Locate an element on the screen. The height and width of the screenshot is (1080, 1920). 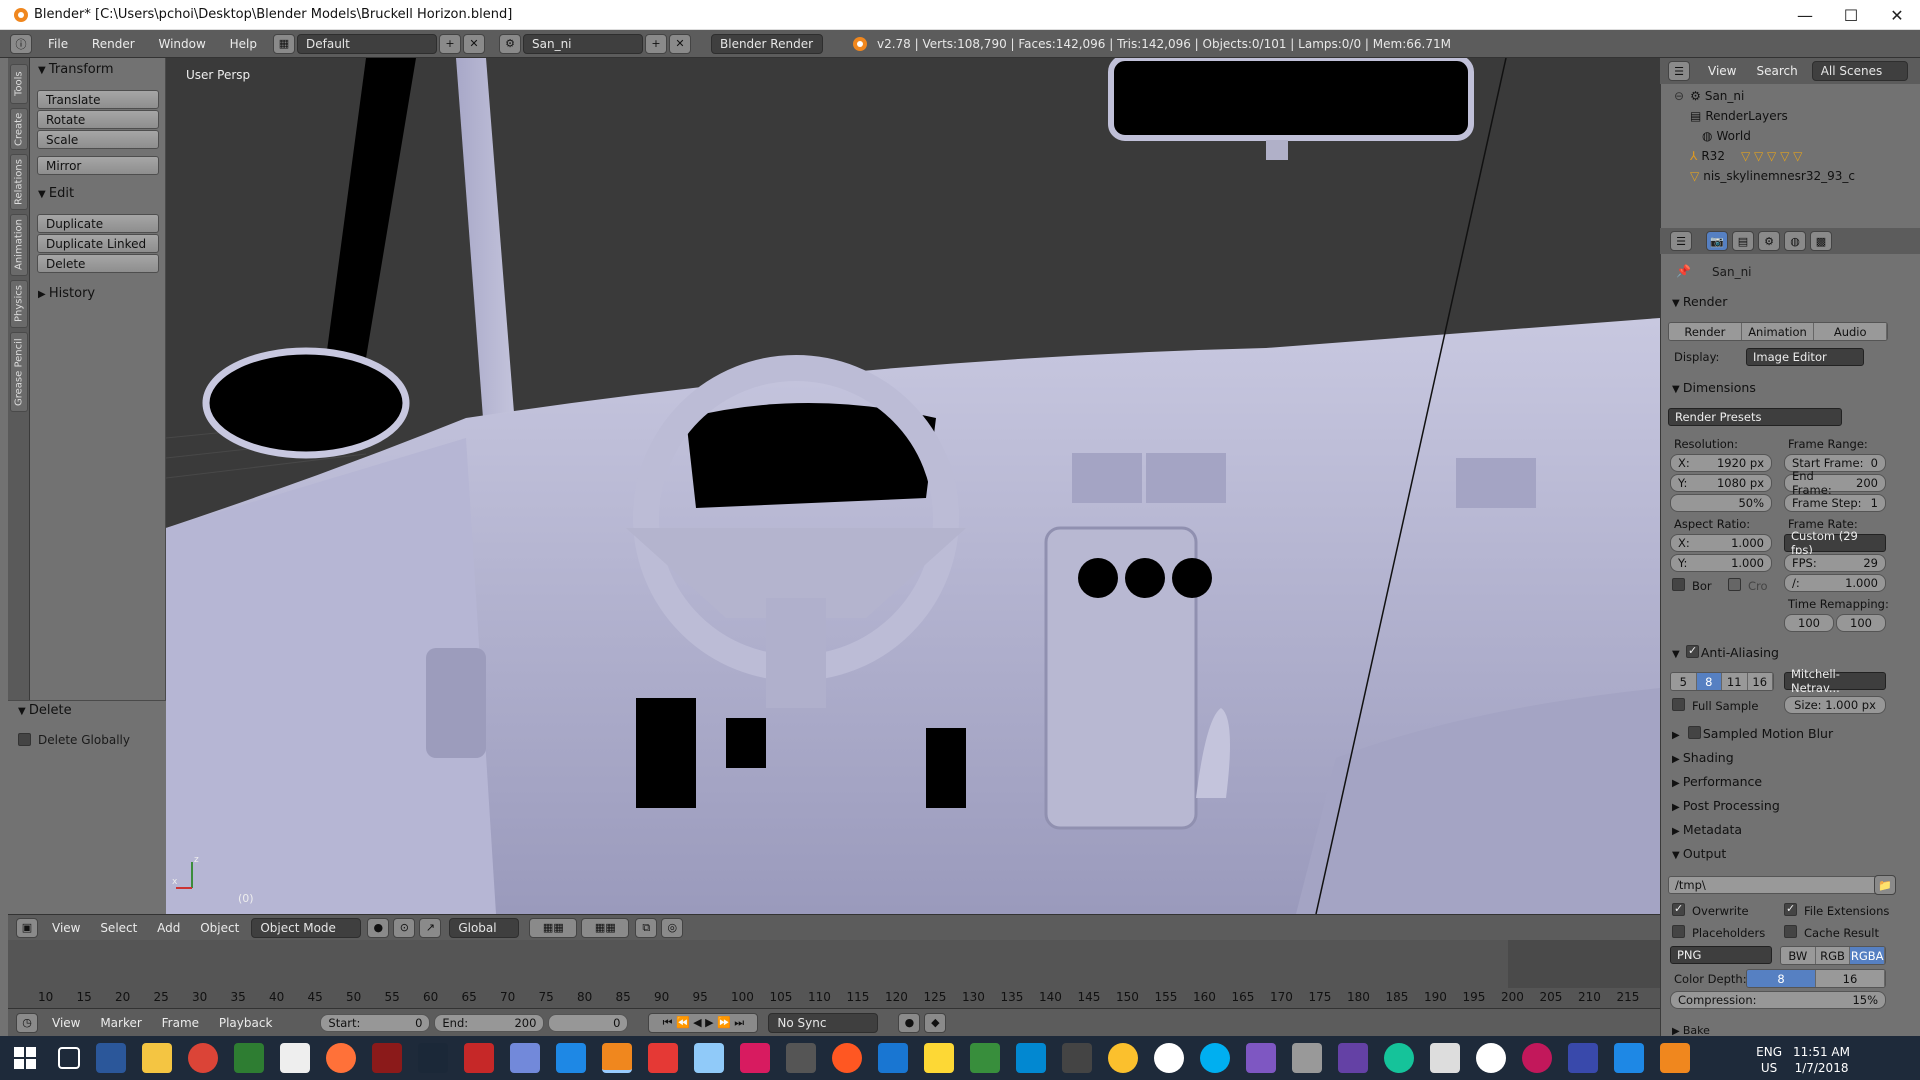
playback-controls-icon: ⏮ ⏪ ◀ ▶ ⏩ ⏭ is located at coordinates (703, 1022).